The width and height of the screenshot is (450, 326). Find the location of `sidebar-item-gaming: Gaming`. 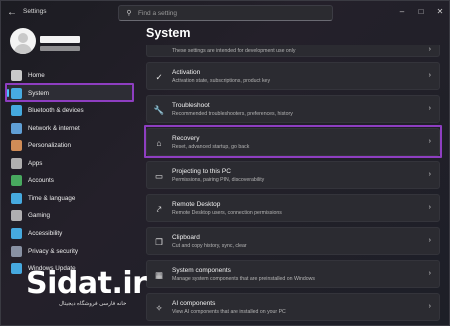

sidebar-item-gaming: Gaming is located at coordinates (70, 215).